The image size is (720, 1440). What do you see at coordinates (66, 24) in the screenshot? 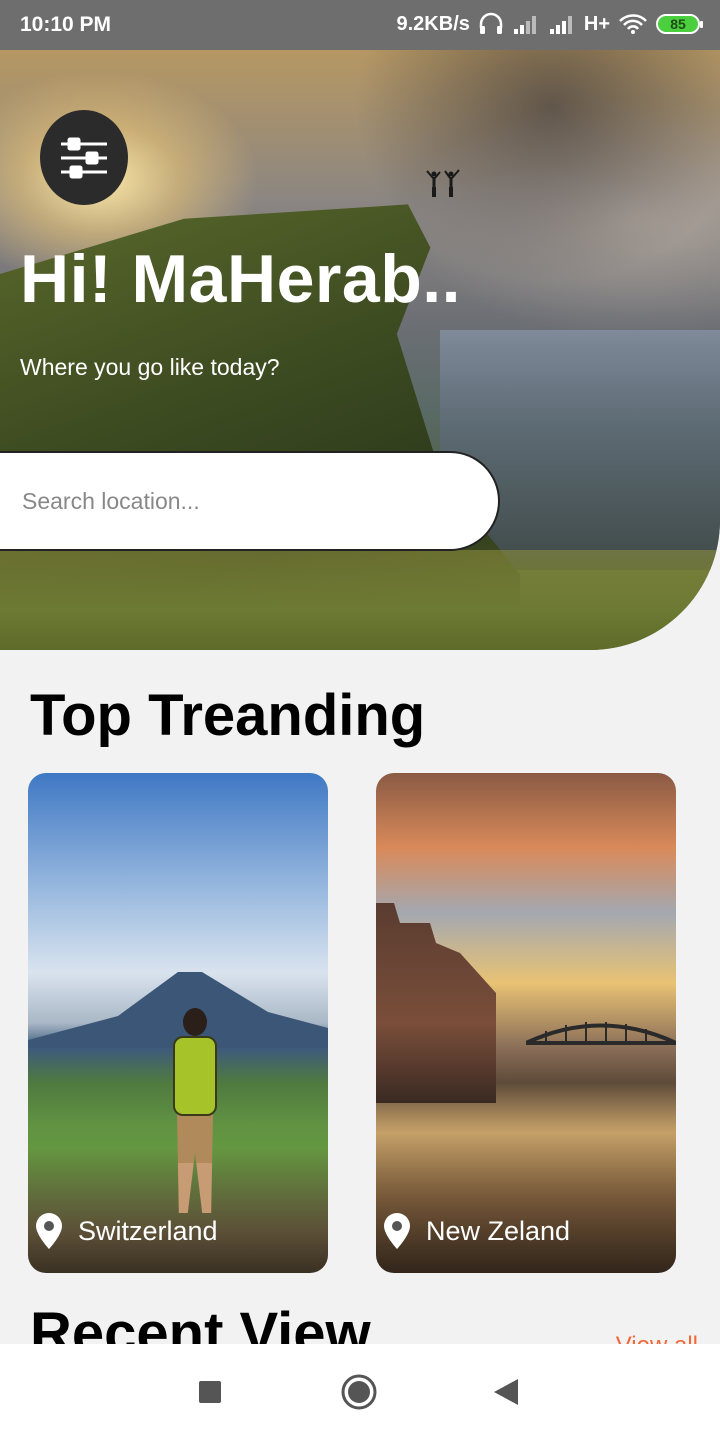
I see `status-time: 10:10 PM` at bounding box center [66, 24].